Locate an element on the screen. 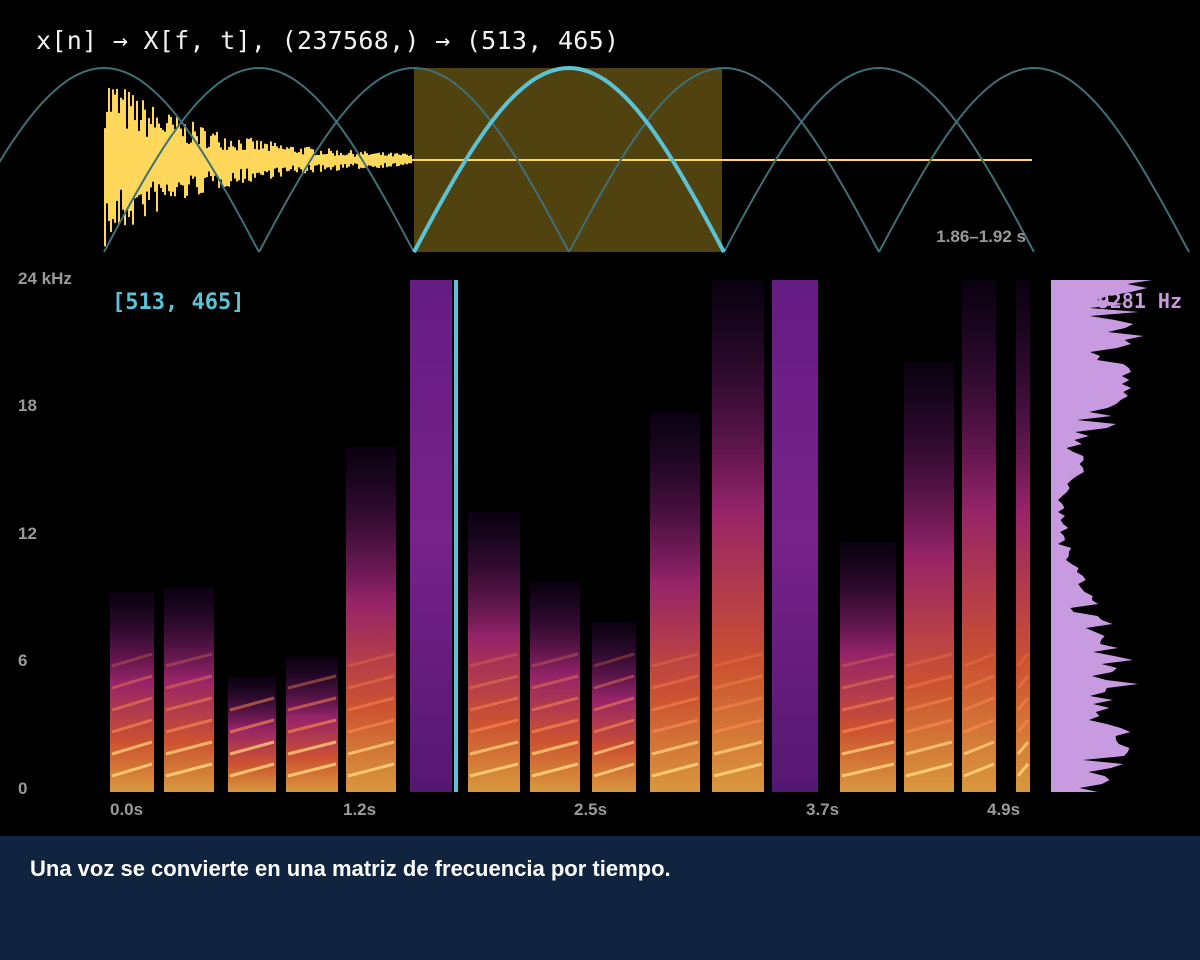  frequency-slice-profile is located at coordinates (1102, 536).